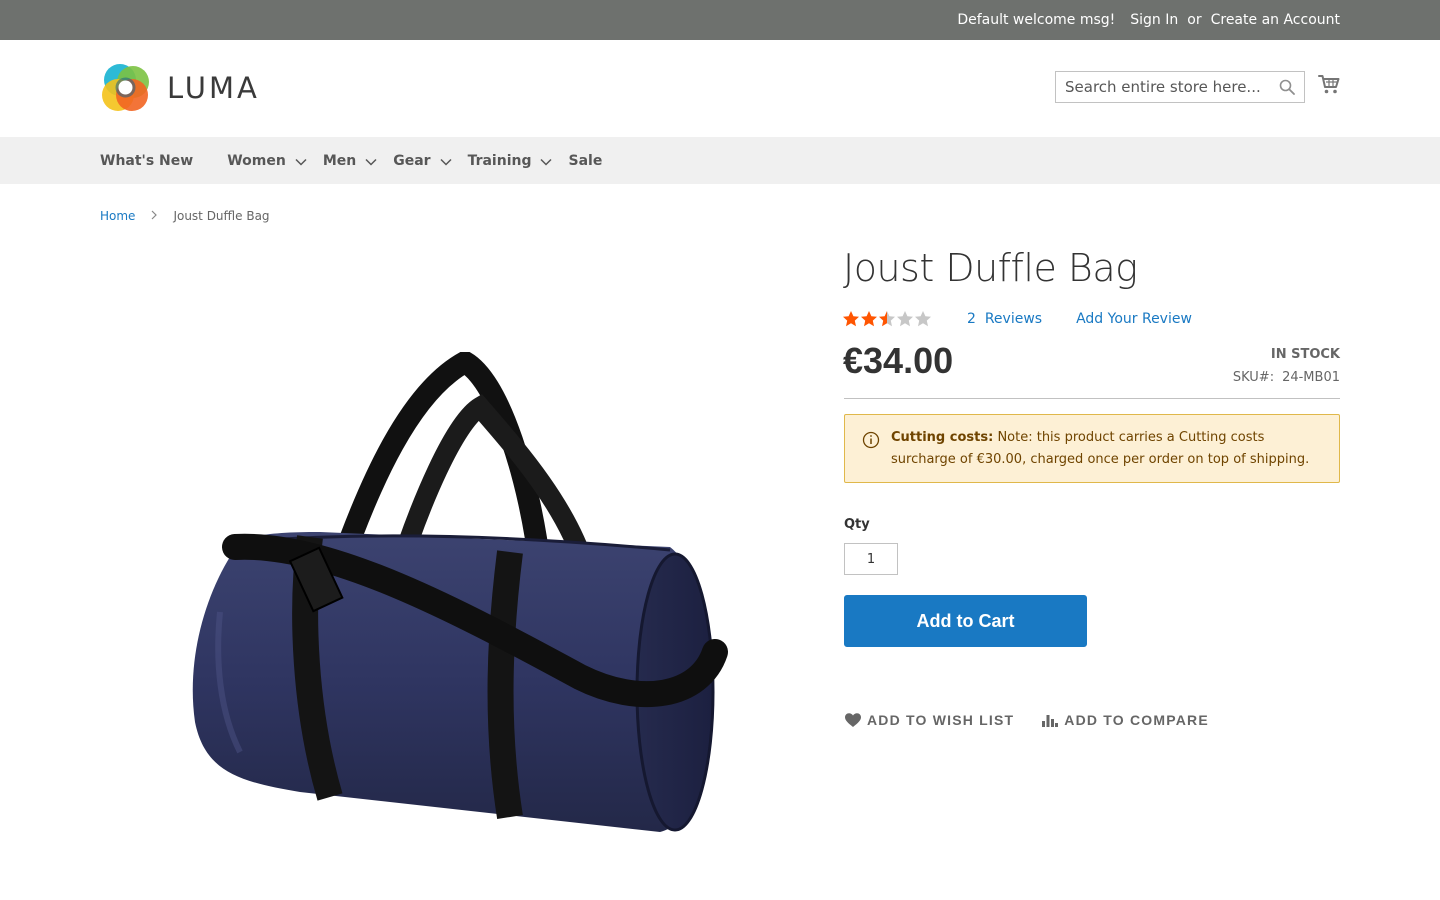 Image resolution: width=1440 pixels, height=900 pixels. Describe the element at coordinates (221, 216) in the screenshot. I see `breadcrumb-current: Joust Duffle Bag` at that location.